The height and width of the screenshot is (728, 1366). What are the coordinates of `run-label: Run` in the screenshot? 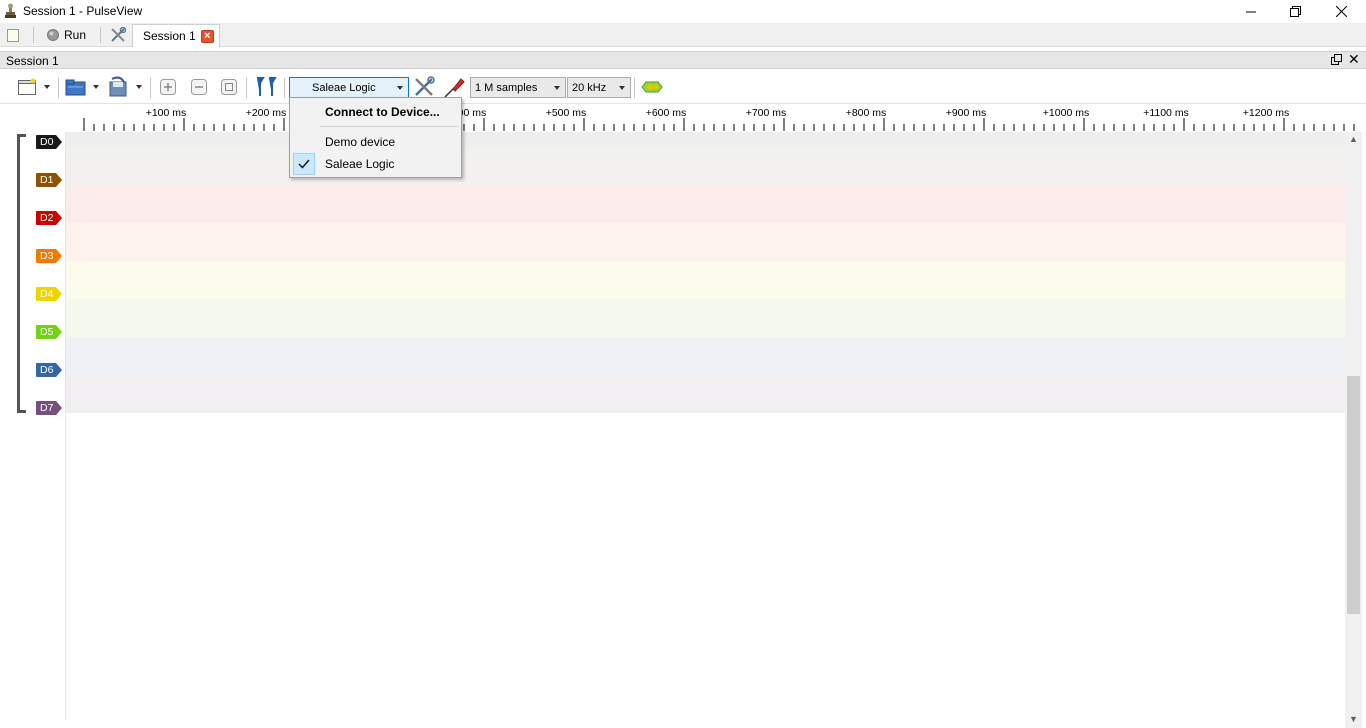 It's located at (75, 35).